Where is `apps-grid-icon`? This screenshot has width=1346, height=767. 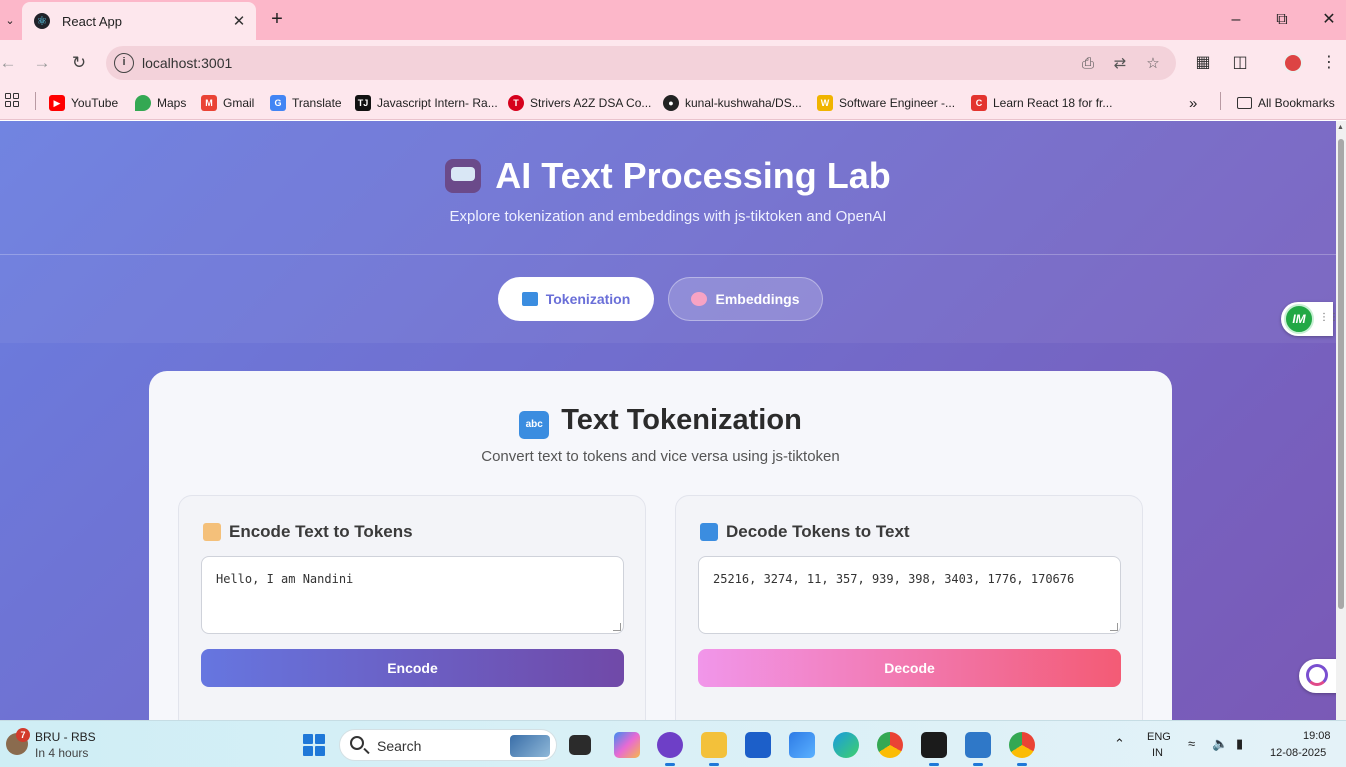
apps-grid-icon is located at coordinates (12, 100).